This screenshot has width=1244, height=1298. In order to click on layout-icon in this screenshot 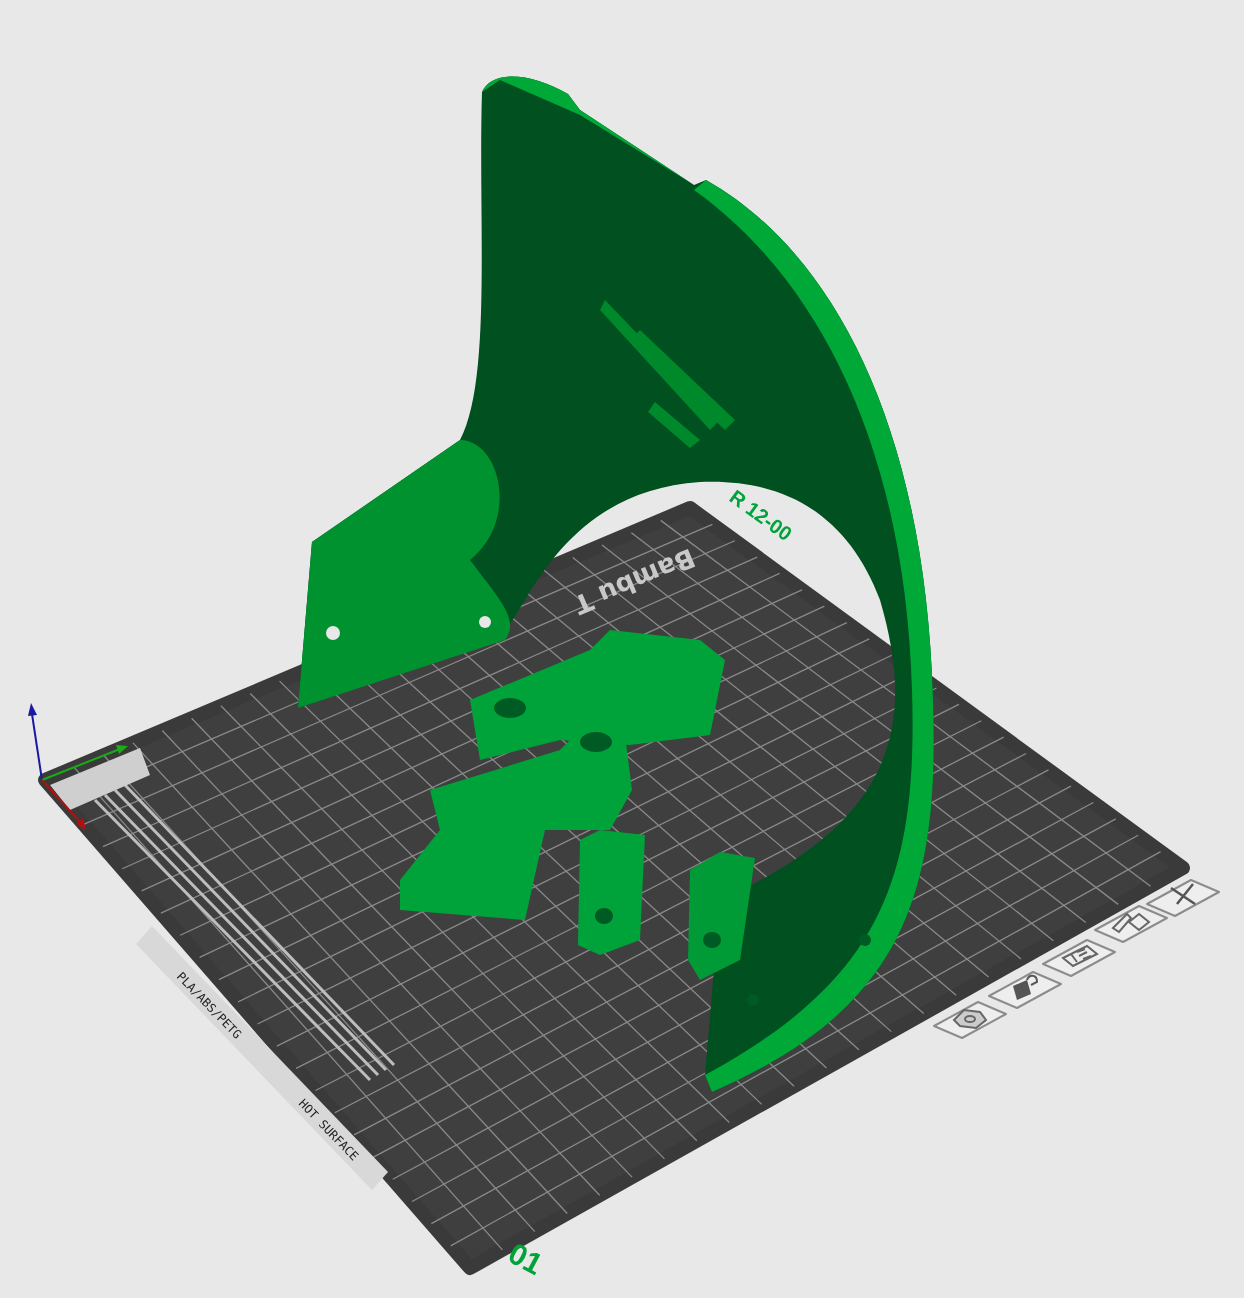, I will do `click(1080, 956)`.